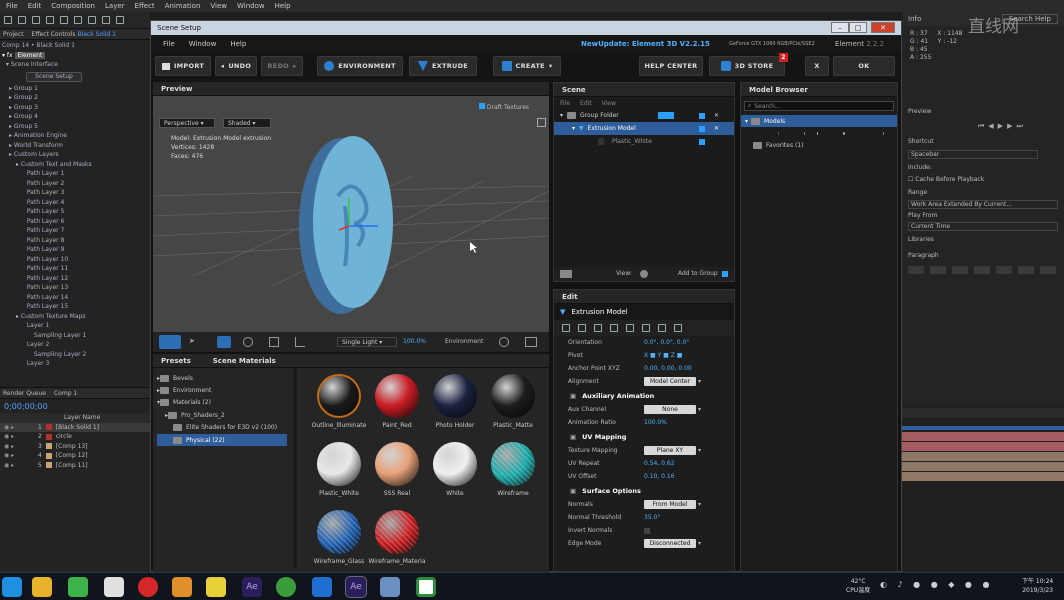  I want to click on cancel-x-button: X, so click(817, 66).